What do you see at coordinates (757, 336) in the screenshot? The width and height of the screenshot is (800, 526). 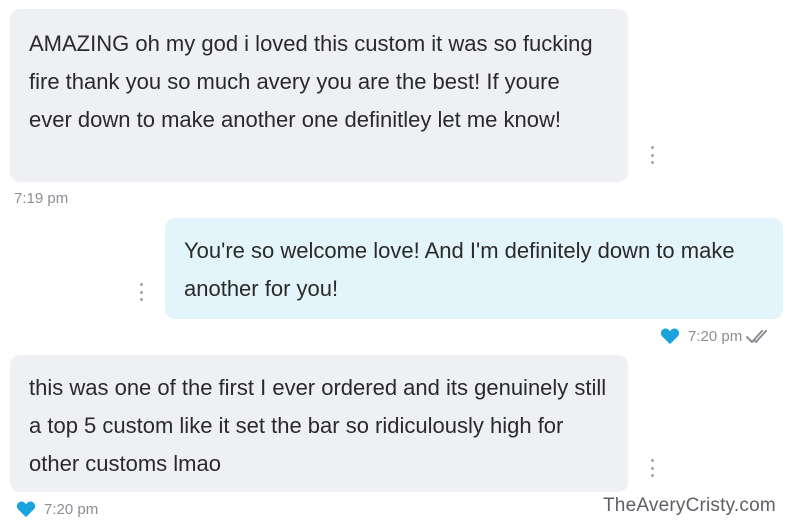 I see `double-check-icon` at bounding box center [757, 336].